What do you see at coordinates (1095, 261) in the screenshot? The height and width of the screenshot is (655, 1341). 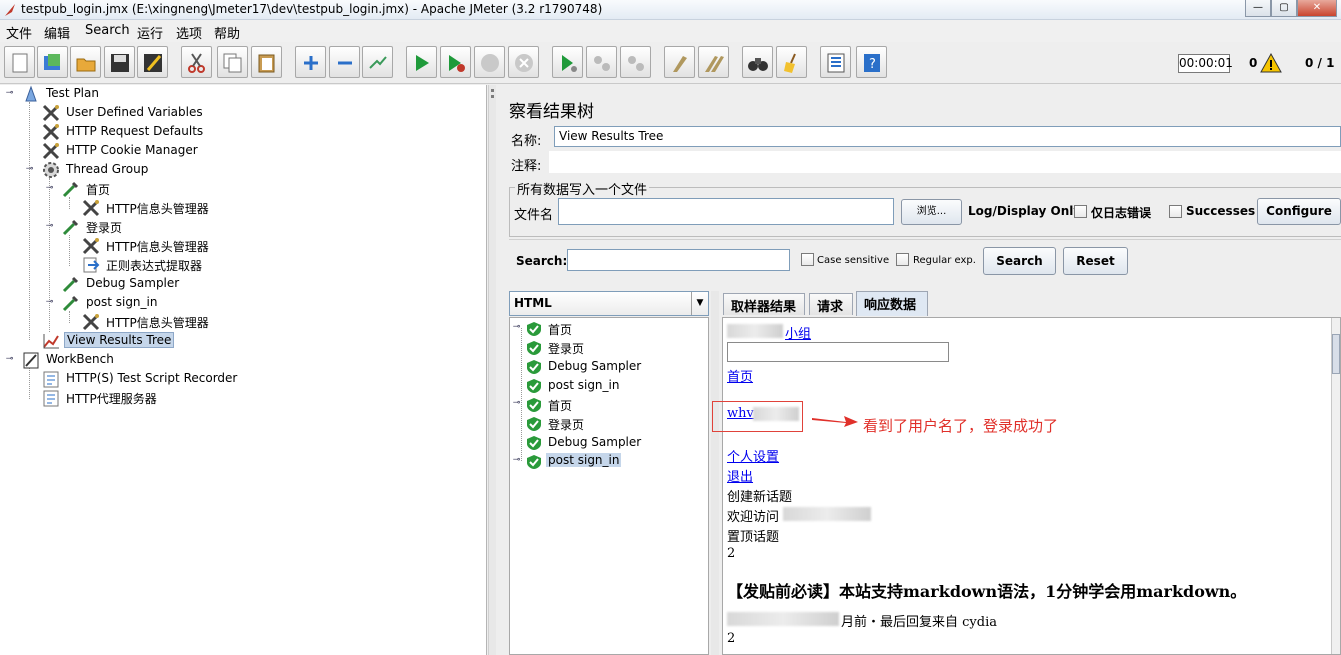 I see `reset-button: Reset` at bounding box center [1095, 261].